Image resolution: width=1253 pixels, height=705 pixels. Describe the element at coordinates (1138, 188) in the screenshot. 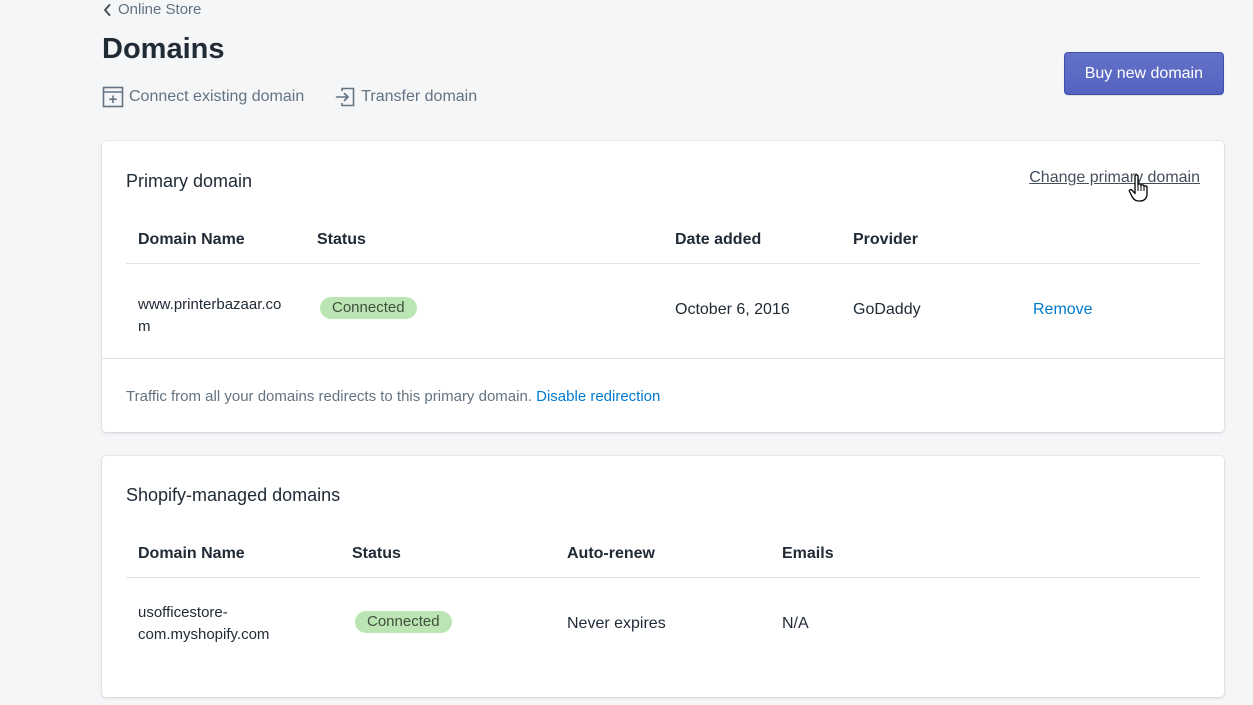

I see `hand-cursor-icon` at that location.